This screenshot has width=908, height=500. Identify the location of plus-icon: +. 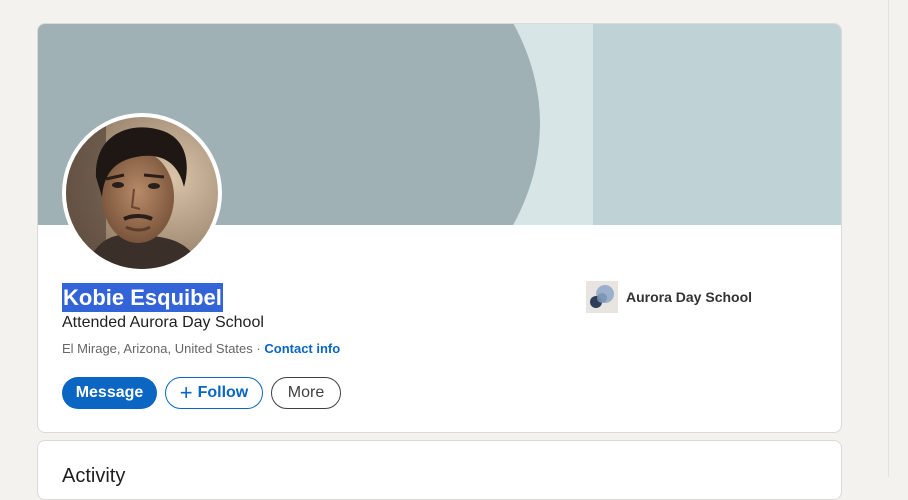
(186, 392).